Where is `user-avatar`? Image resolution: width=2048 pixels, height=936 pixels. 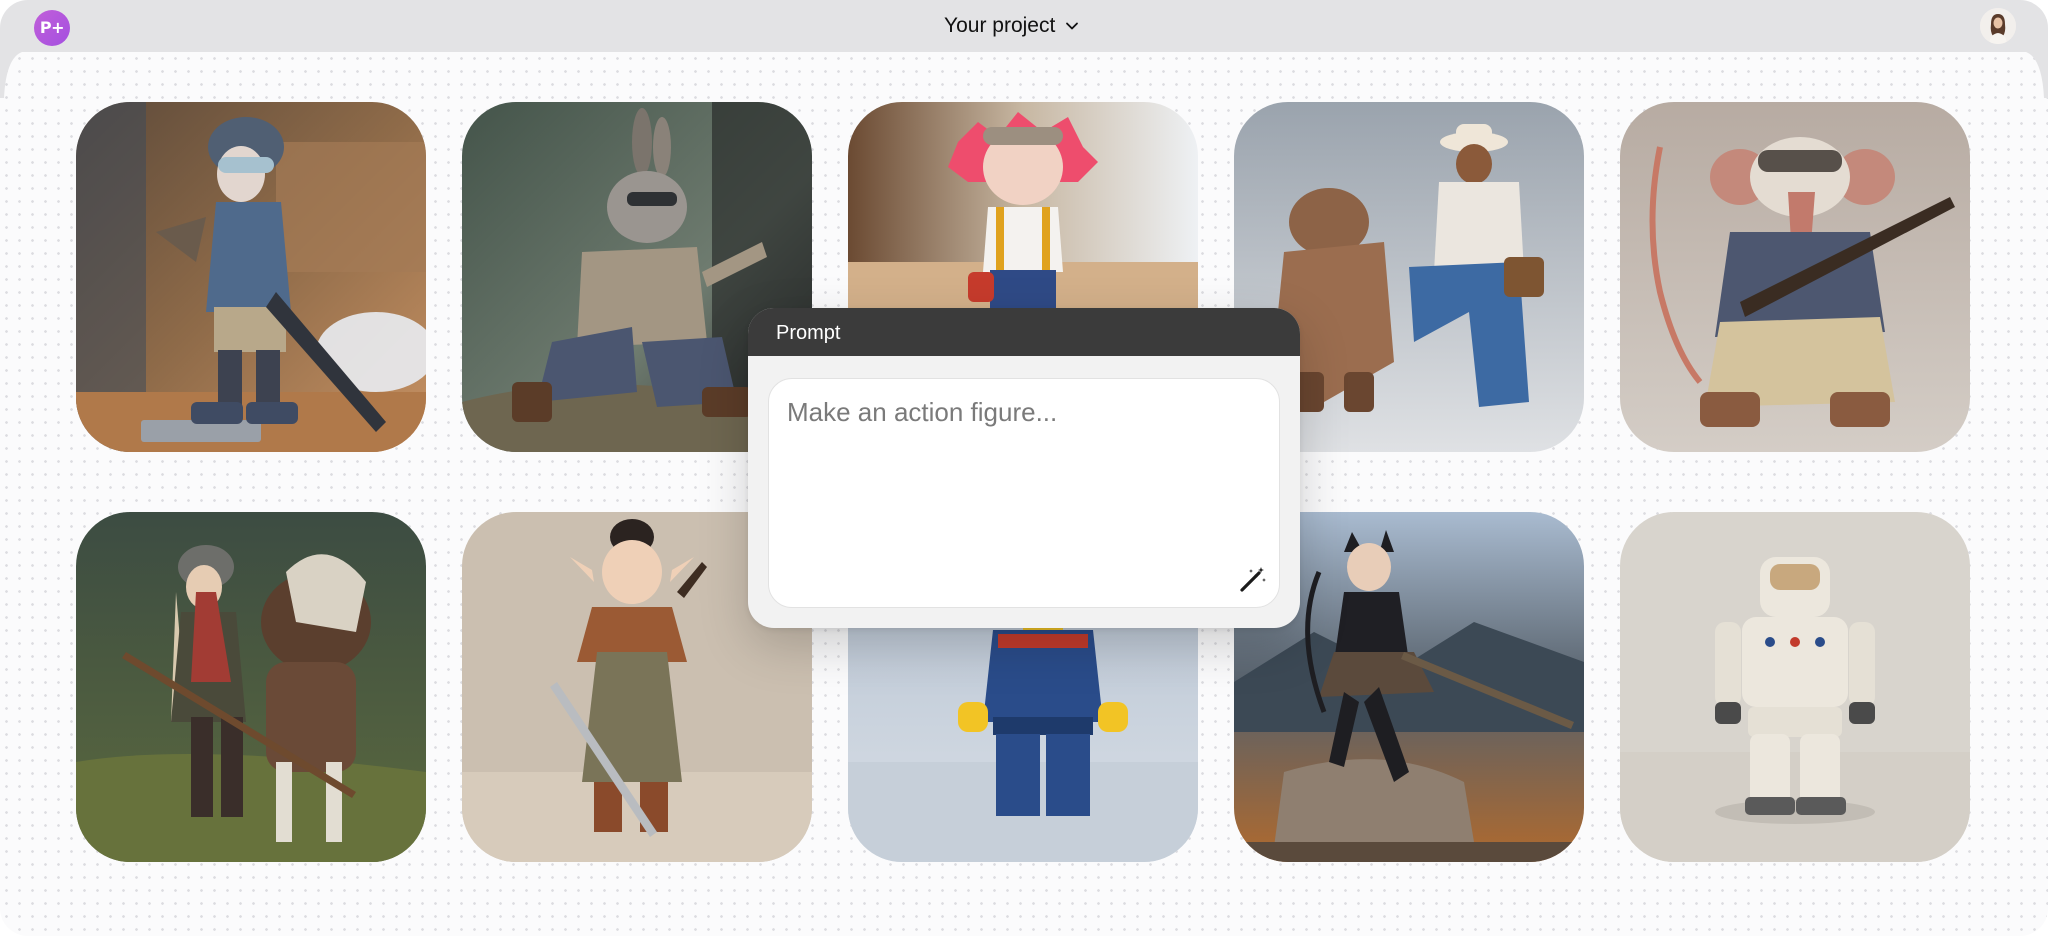
user-avatar is located at coordinates (1998, 26).